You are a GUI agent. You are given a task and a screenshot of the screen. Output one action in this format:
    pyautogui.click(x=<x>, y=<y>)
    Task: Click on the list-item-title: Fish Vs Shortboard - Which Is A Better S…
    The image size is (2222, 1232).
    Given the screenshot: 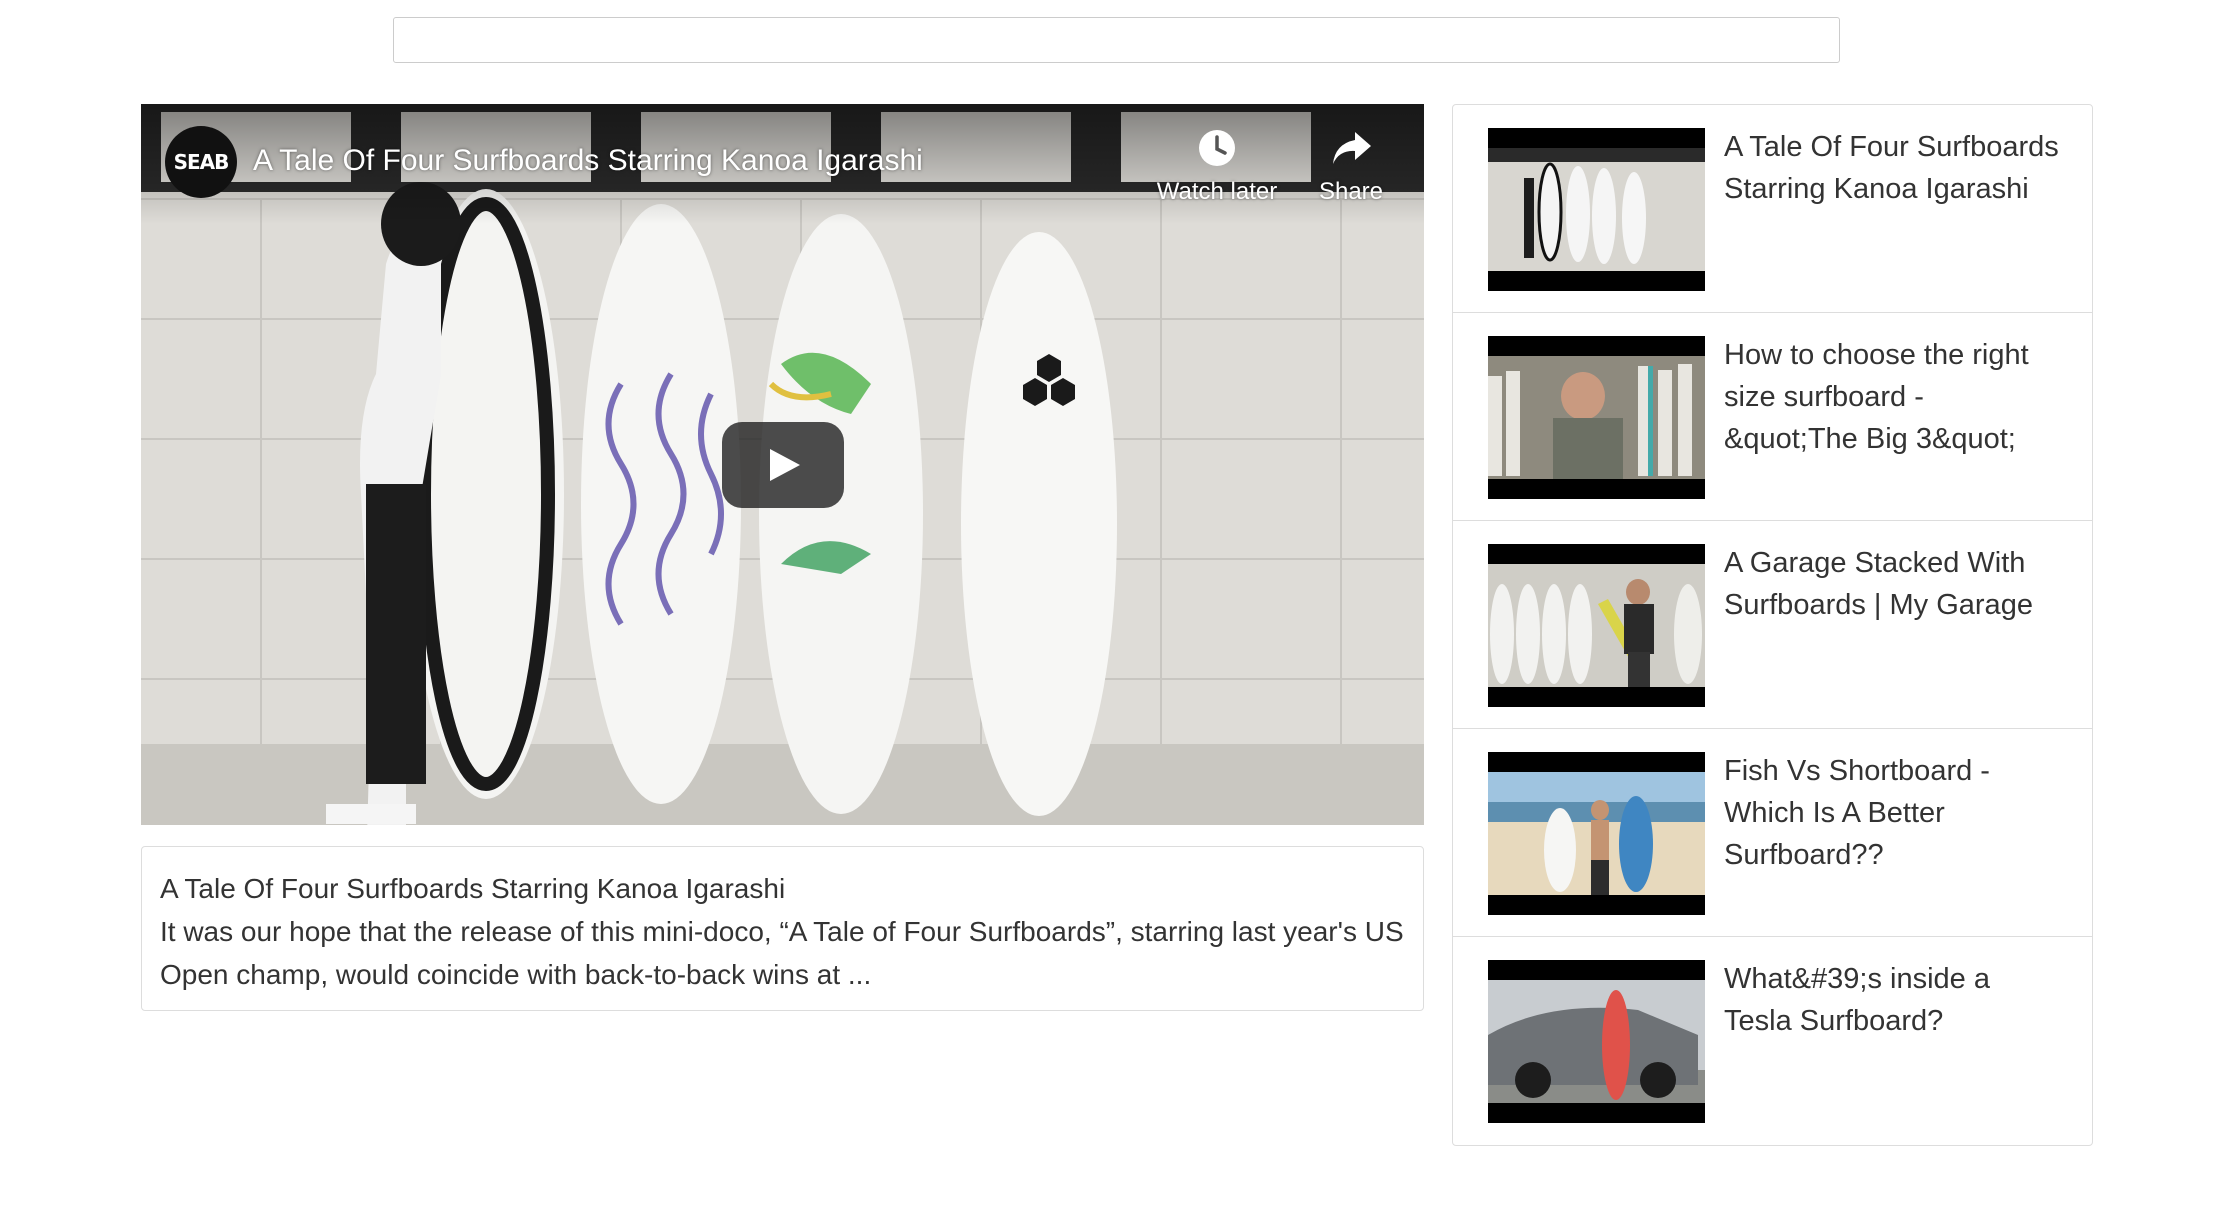 What is the action you would take?
    pyautogui.click(x=1894, y=813)
    